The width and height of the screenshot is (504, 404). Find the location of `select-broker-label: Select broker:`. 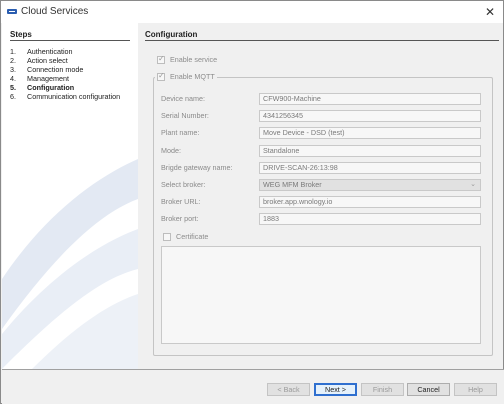

select-broker-label: Select broker: is located at coordinates (183, 184).